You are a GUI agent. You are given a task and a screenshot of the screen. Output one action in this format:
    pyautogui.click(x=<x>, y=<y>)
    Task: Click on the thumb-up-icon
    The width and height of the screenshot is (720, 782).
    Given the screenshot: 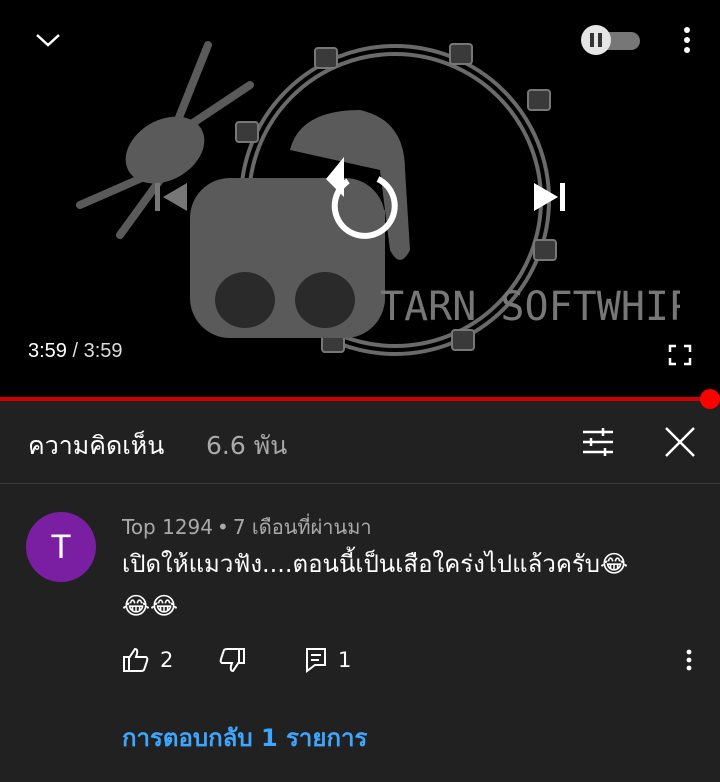 What is the action you would take?
    pyautogui.click(x=136, y=659)
    